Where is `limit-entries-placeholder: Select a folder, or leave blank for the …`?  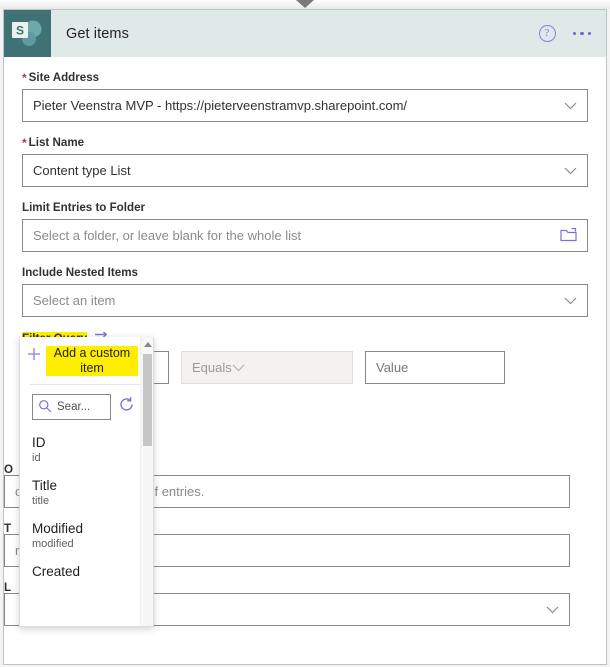 limit-entries-placeholder: Select a folder, or leave blank for the … is located at coordinates (167, 235).